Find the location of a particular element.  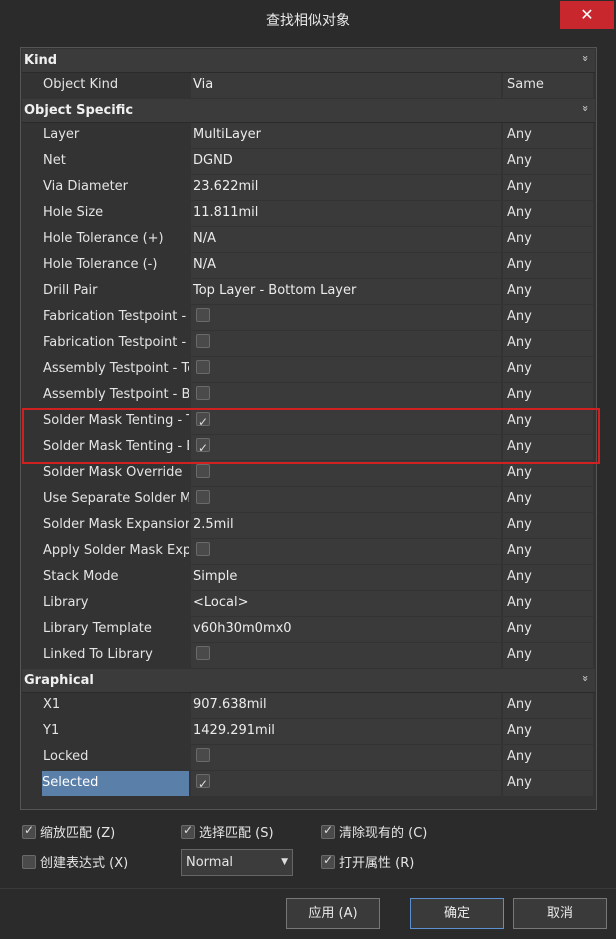

clear-existing-checkbox is located at coordinates (328, 831).